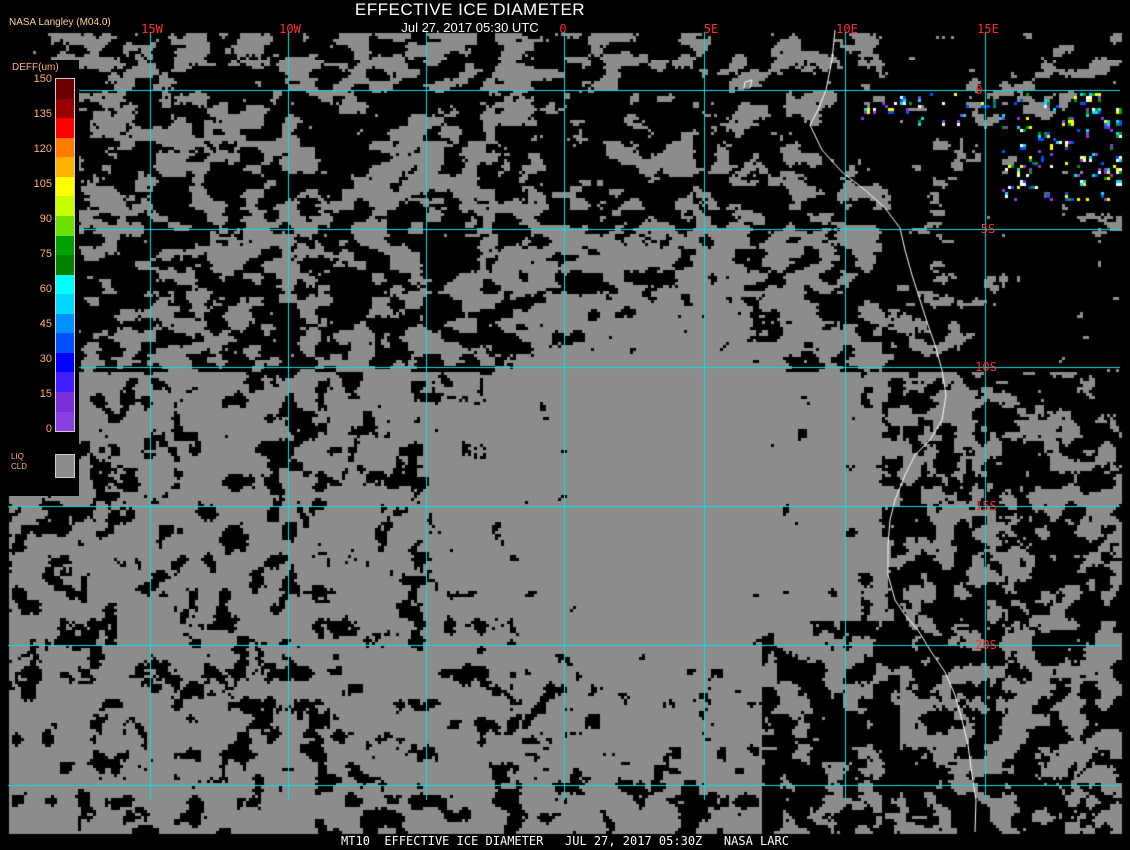  What do you see at coordinates (45, 254) in the screenshot?
I see `legend-tick: 75` at bounding box center [45, 254].